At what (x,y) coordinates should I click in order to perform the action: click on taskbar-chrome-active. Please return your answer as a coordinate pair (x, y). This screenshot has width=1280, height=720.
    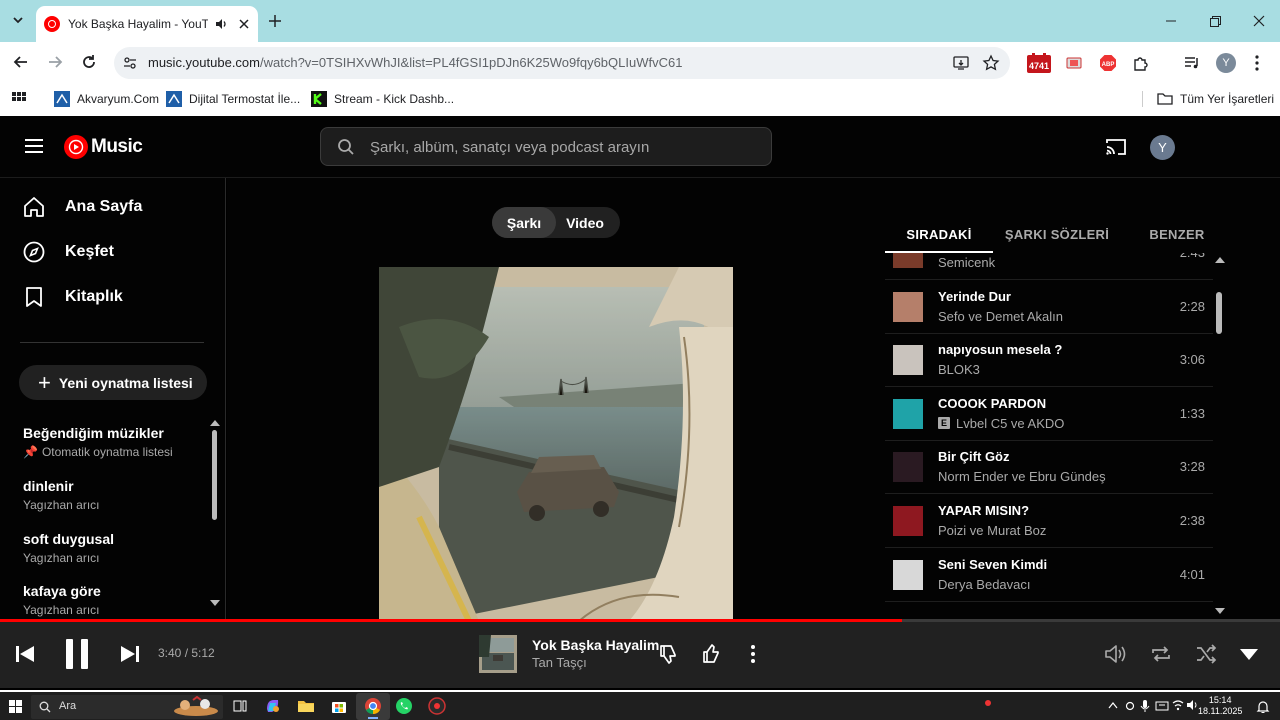
    Looking at the image, I should click on (373, 706).